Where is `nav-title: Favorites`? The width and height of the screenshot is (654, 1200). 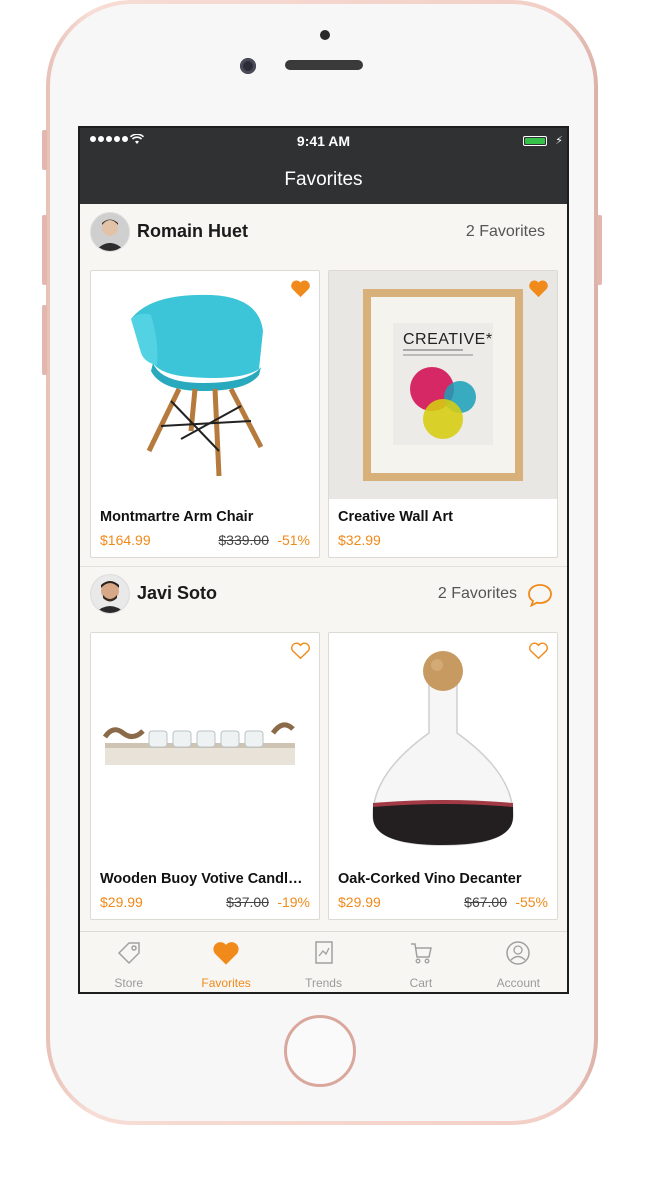 nav-title: Favorites is located at coordinates (323, 180).